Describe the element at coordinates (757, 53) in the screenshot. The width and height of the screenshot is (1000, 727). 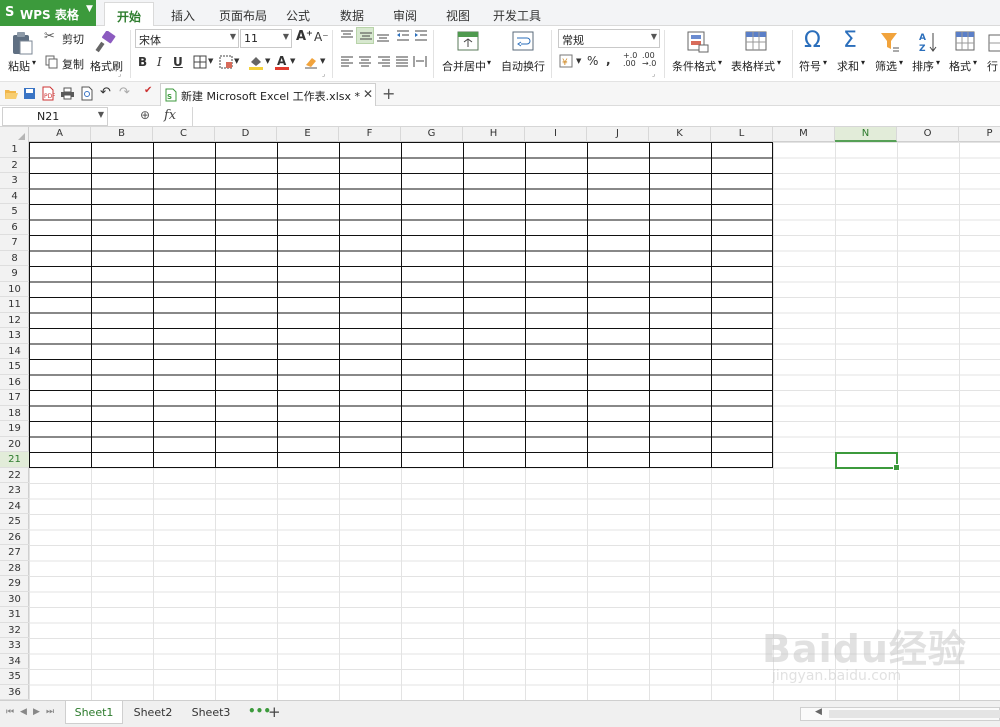
I see `table-style-button: 表格样式 ▾` at that location.